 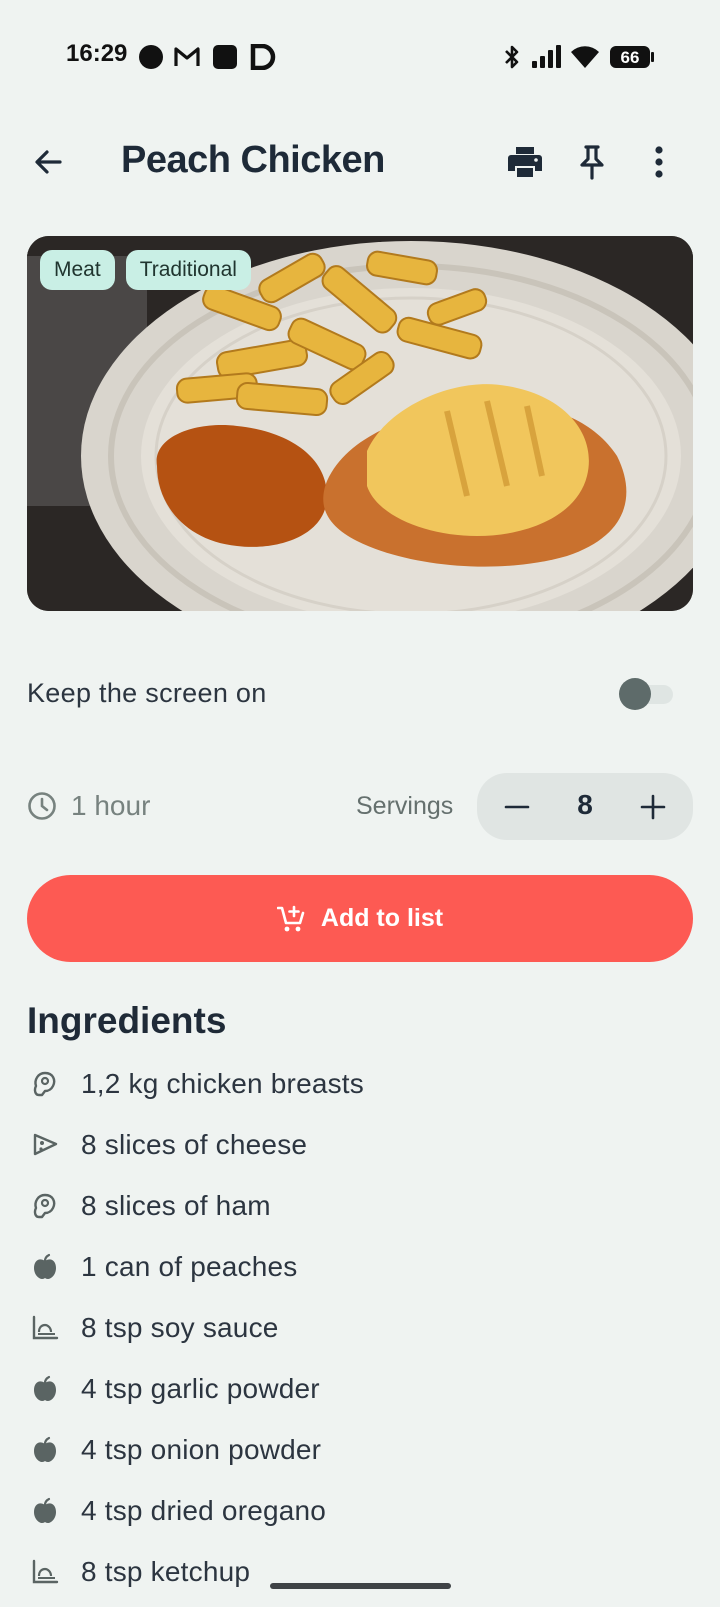 I want to click on add-shopping-cart-icon, so click(x=290, y=918).